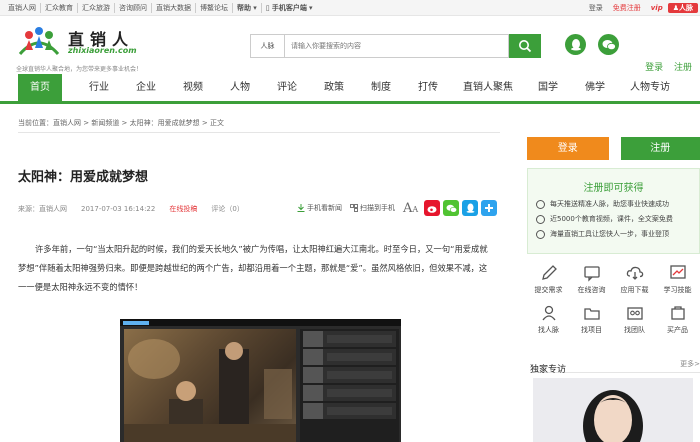 The image size is (700, 442). Describe the element at coordinates (660, 148) in the screenshot. I see `sidebar-register-button: 注册` at that location.